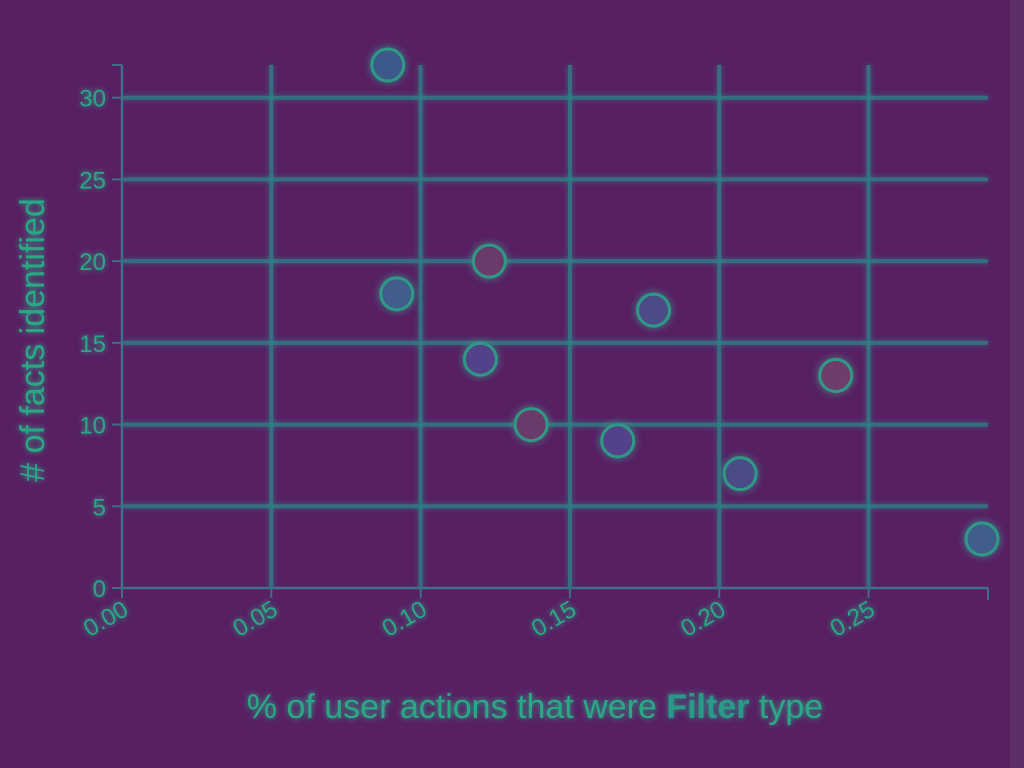 Image resolution: width=1024 pixels, height=768 pixels. Describe the element at coordinates (1017, 384) in the screenshot. I see `window-edge` at that location.